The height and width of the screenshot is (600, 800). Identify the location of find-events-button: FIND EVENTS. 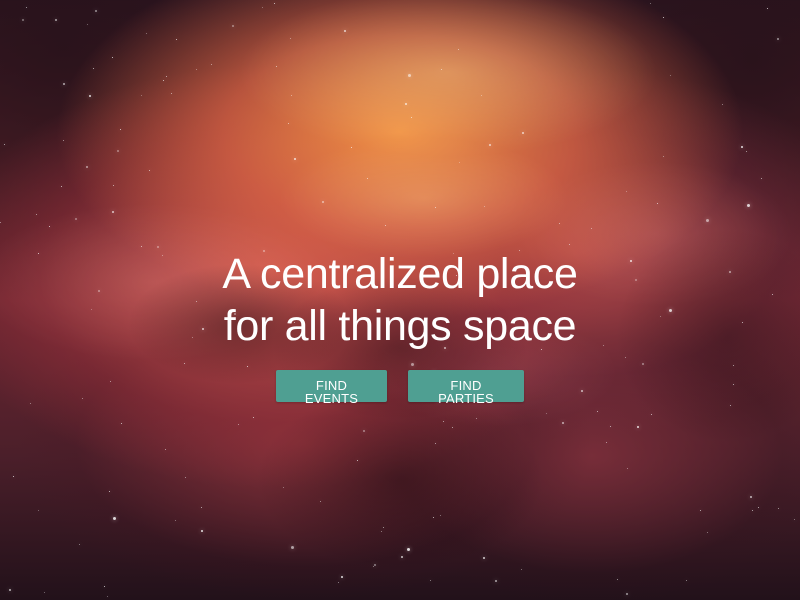
(331, 387).